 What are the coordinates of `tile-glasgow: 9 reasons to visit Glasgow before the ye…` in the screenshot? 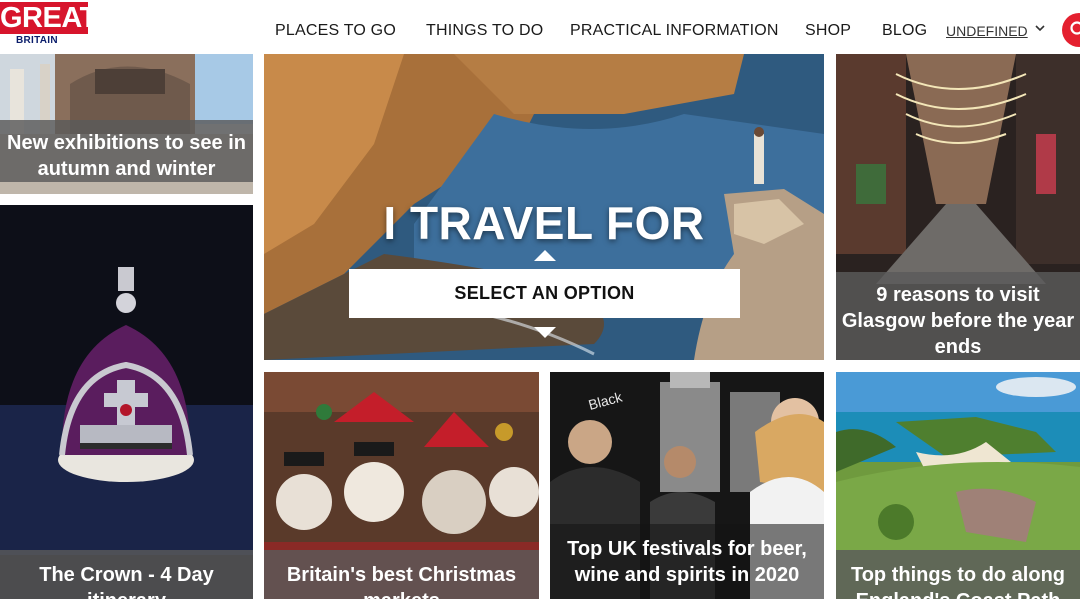 It's located at (958, 207).